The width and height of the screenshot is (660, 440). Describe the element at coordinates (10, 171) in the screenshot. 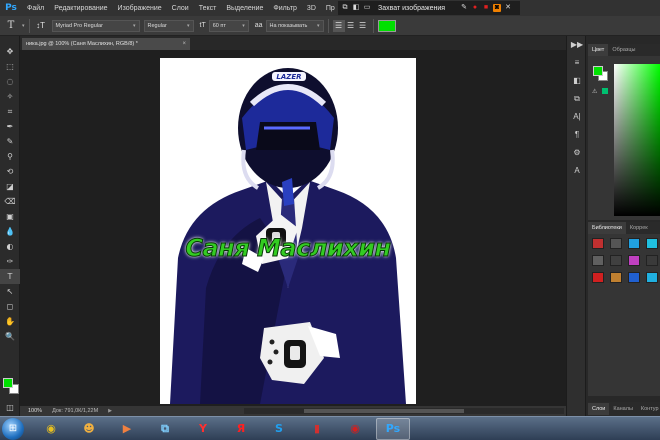

I see `clone-stamp-tool-icon: ⟲` at that location.